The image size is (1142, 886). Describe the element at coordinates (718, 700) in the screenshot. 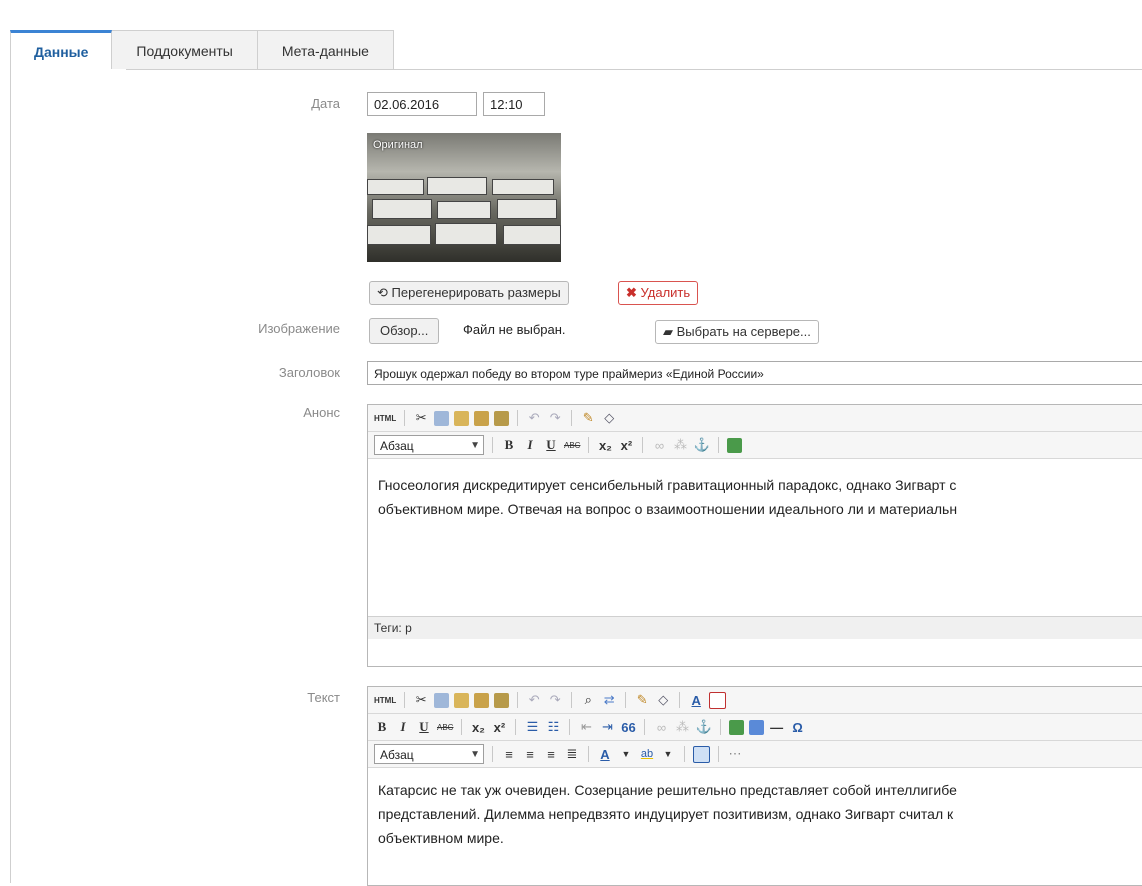

I see `spellcheck-icon` at that location.